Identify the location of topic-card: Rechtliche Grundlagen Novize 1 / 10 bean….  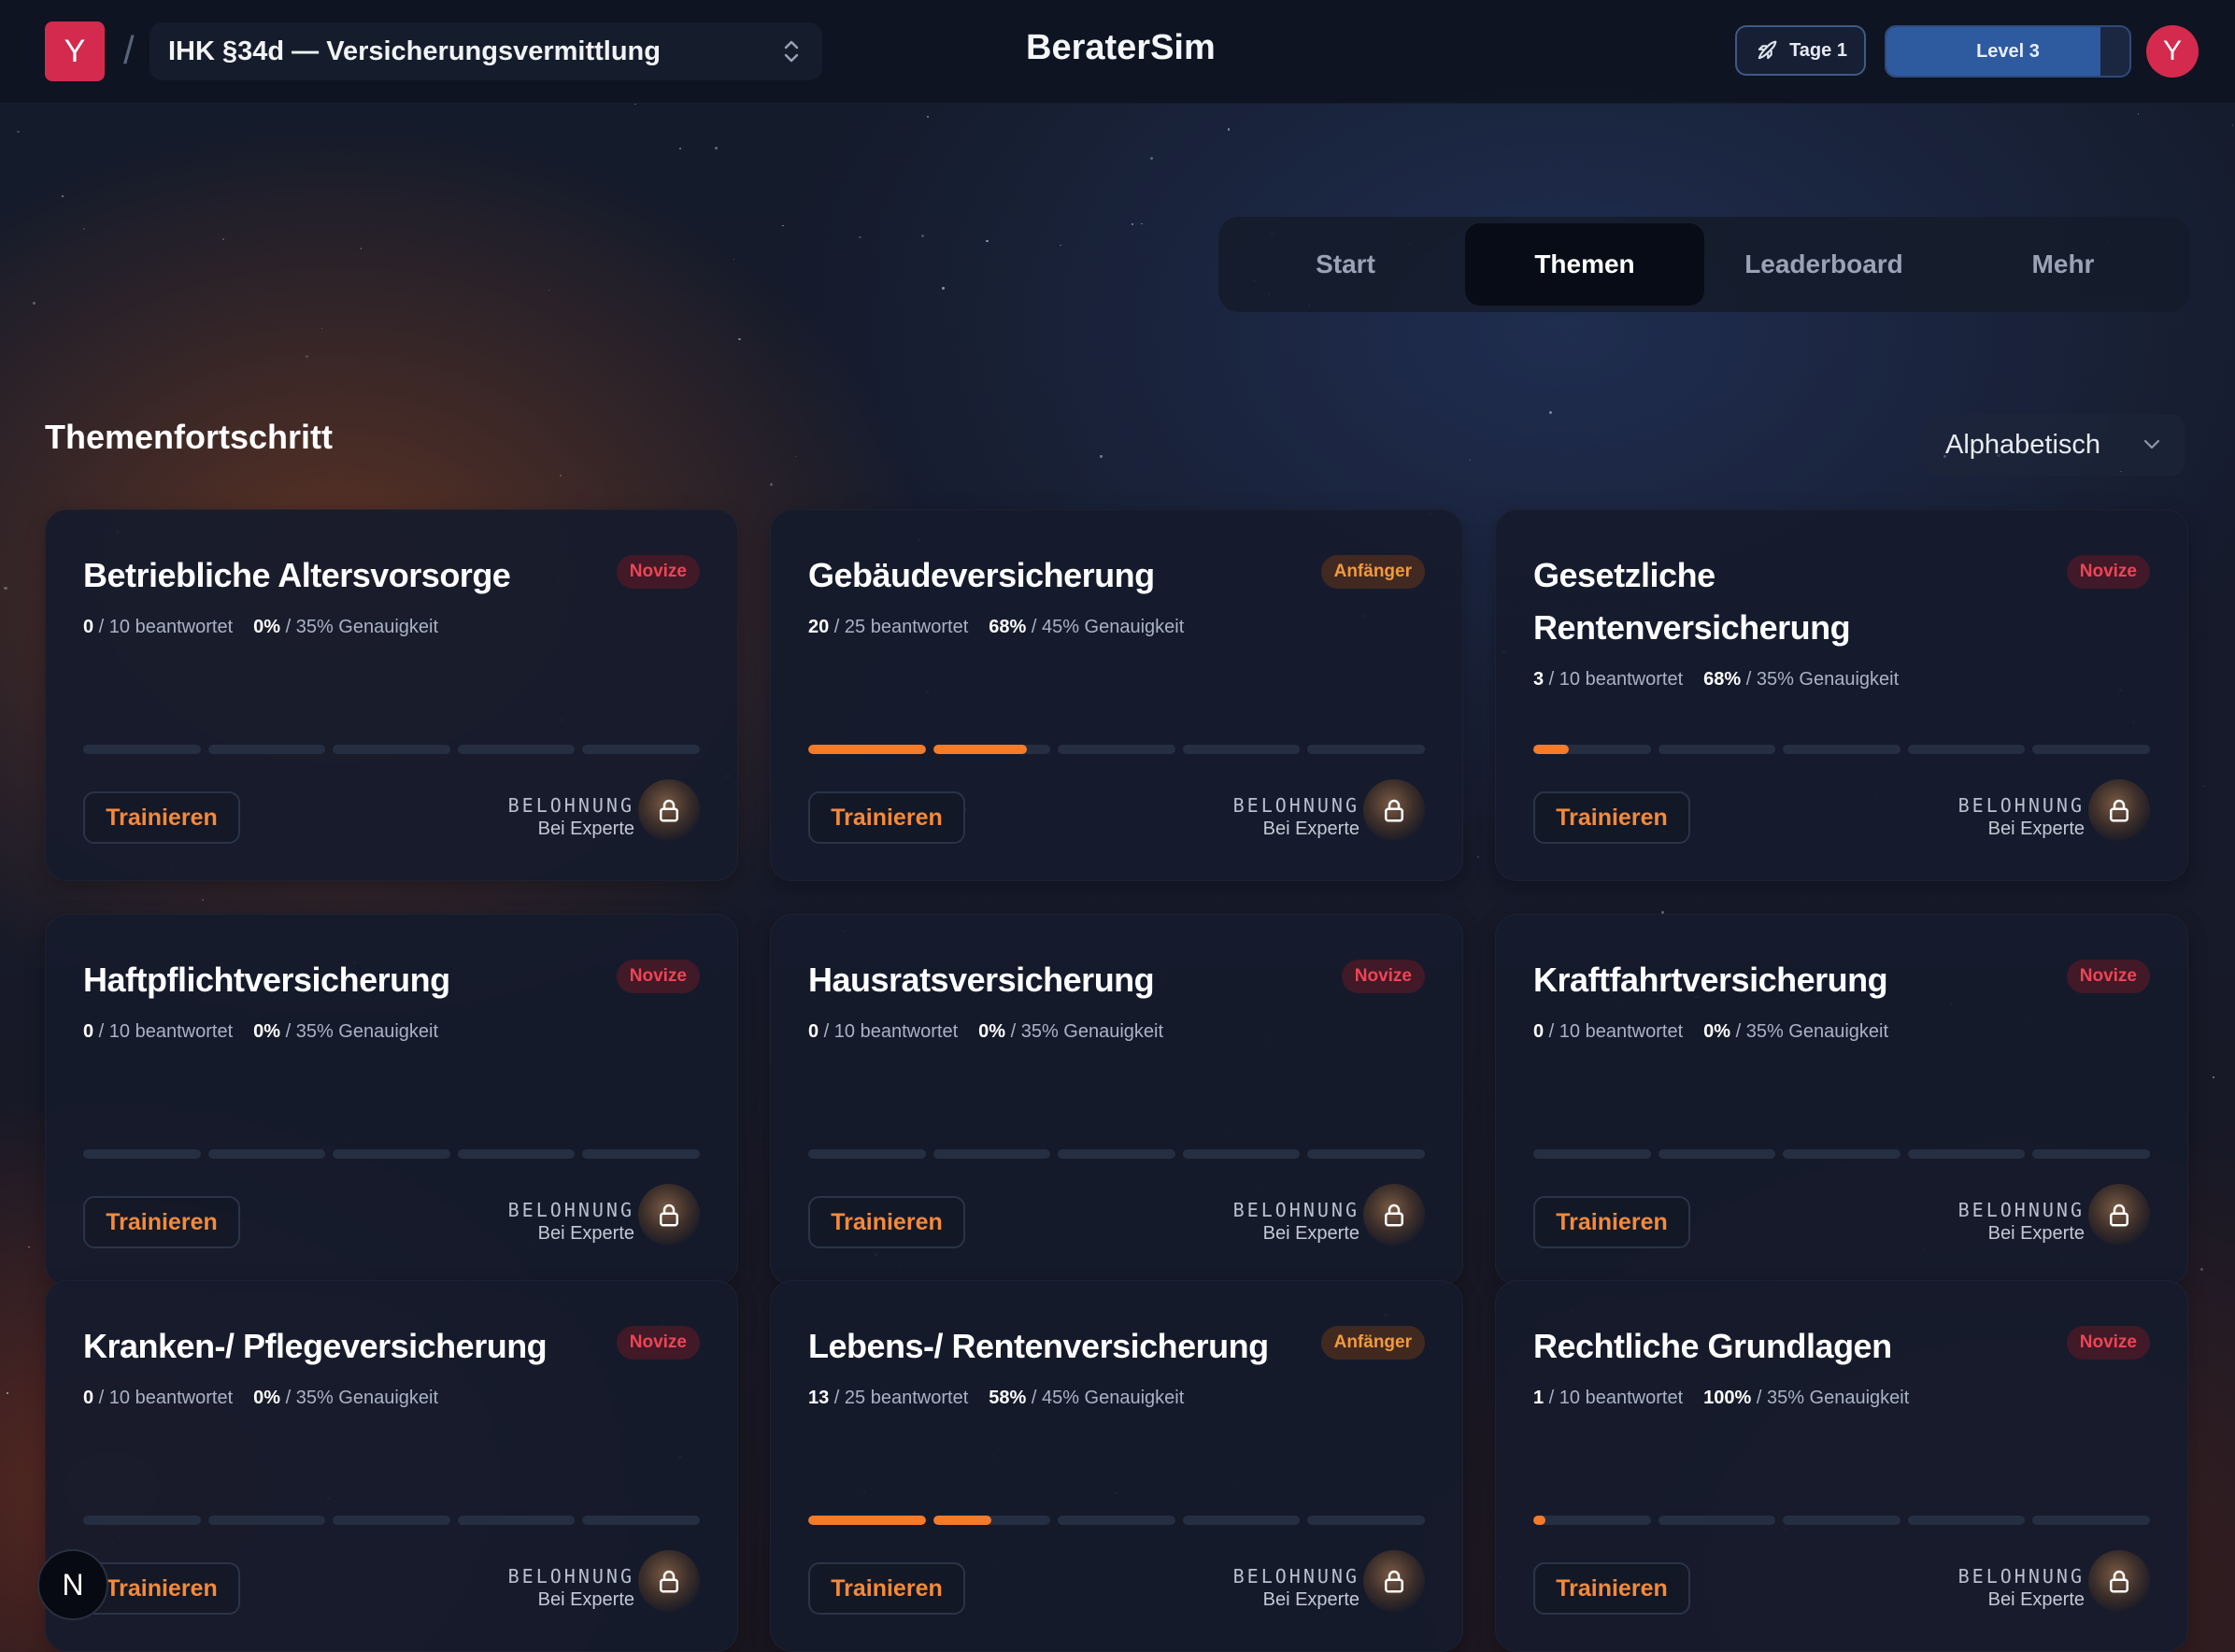
(1841, 1466).